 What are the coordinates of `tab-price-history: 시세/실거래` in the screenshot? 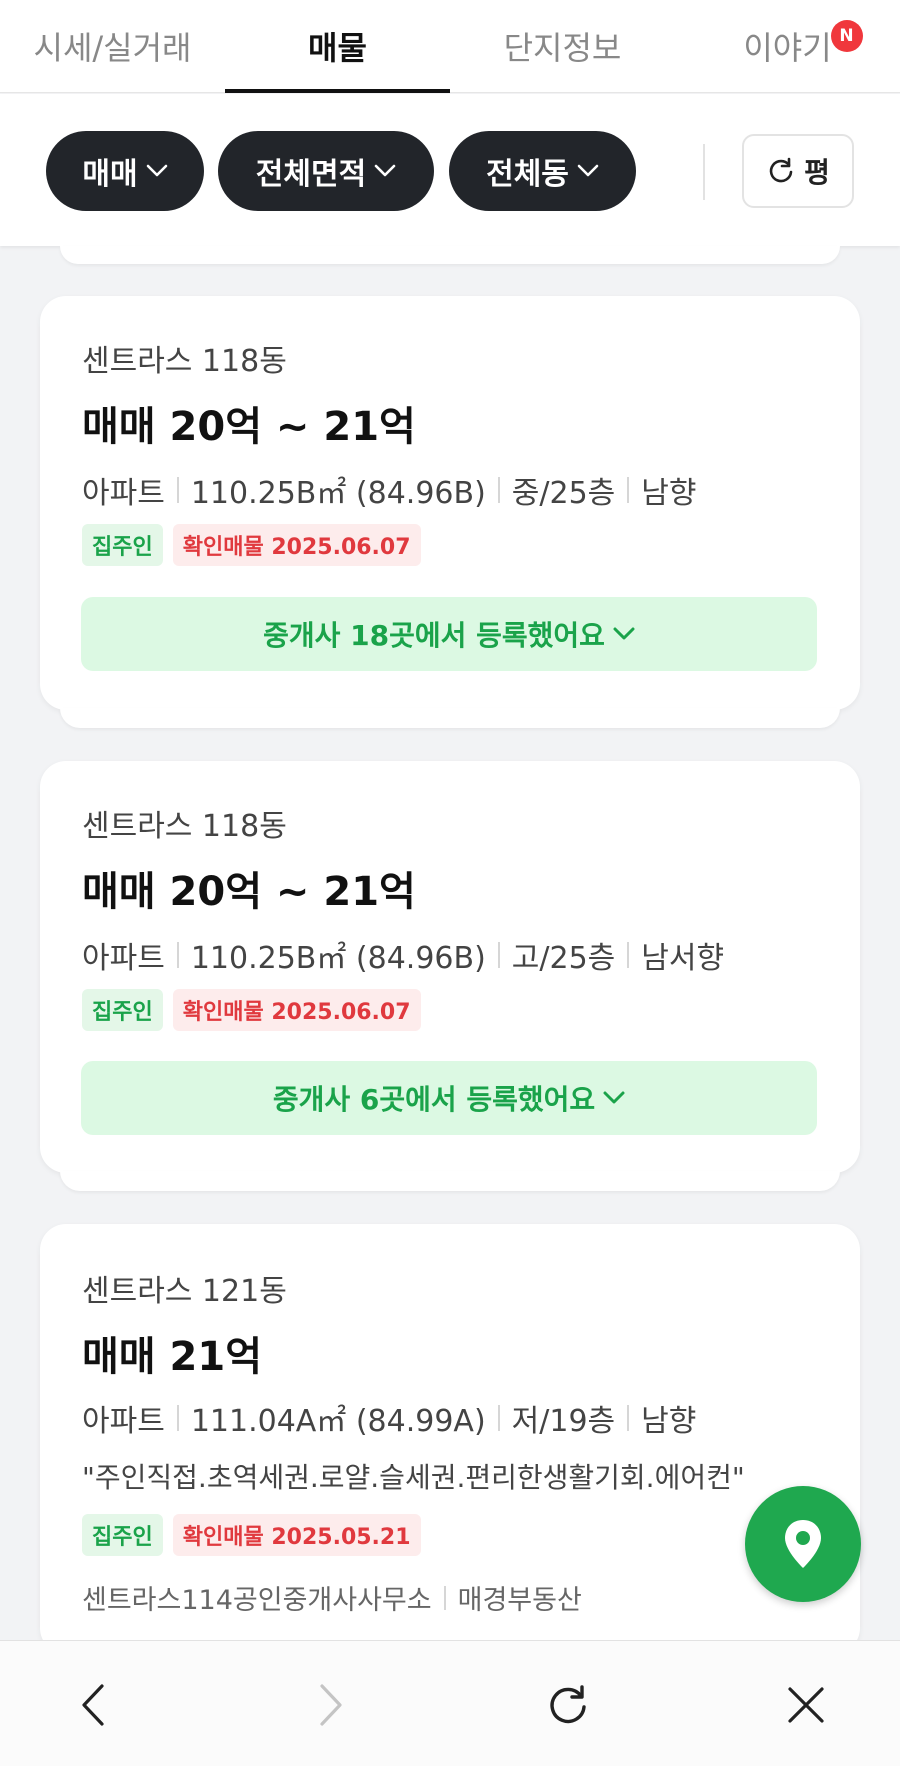 It's located at (112, 46).